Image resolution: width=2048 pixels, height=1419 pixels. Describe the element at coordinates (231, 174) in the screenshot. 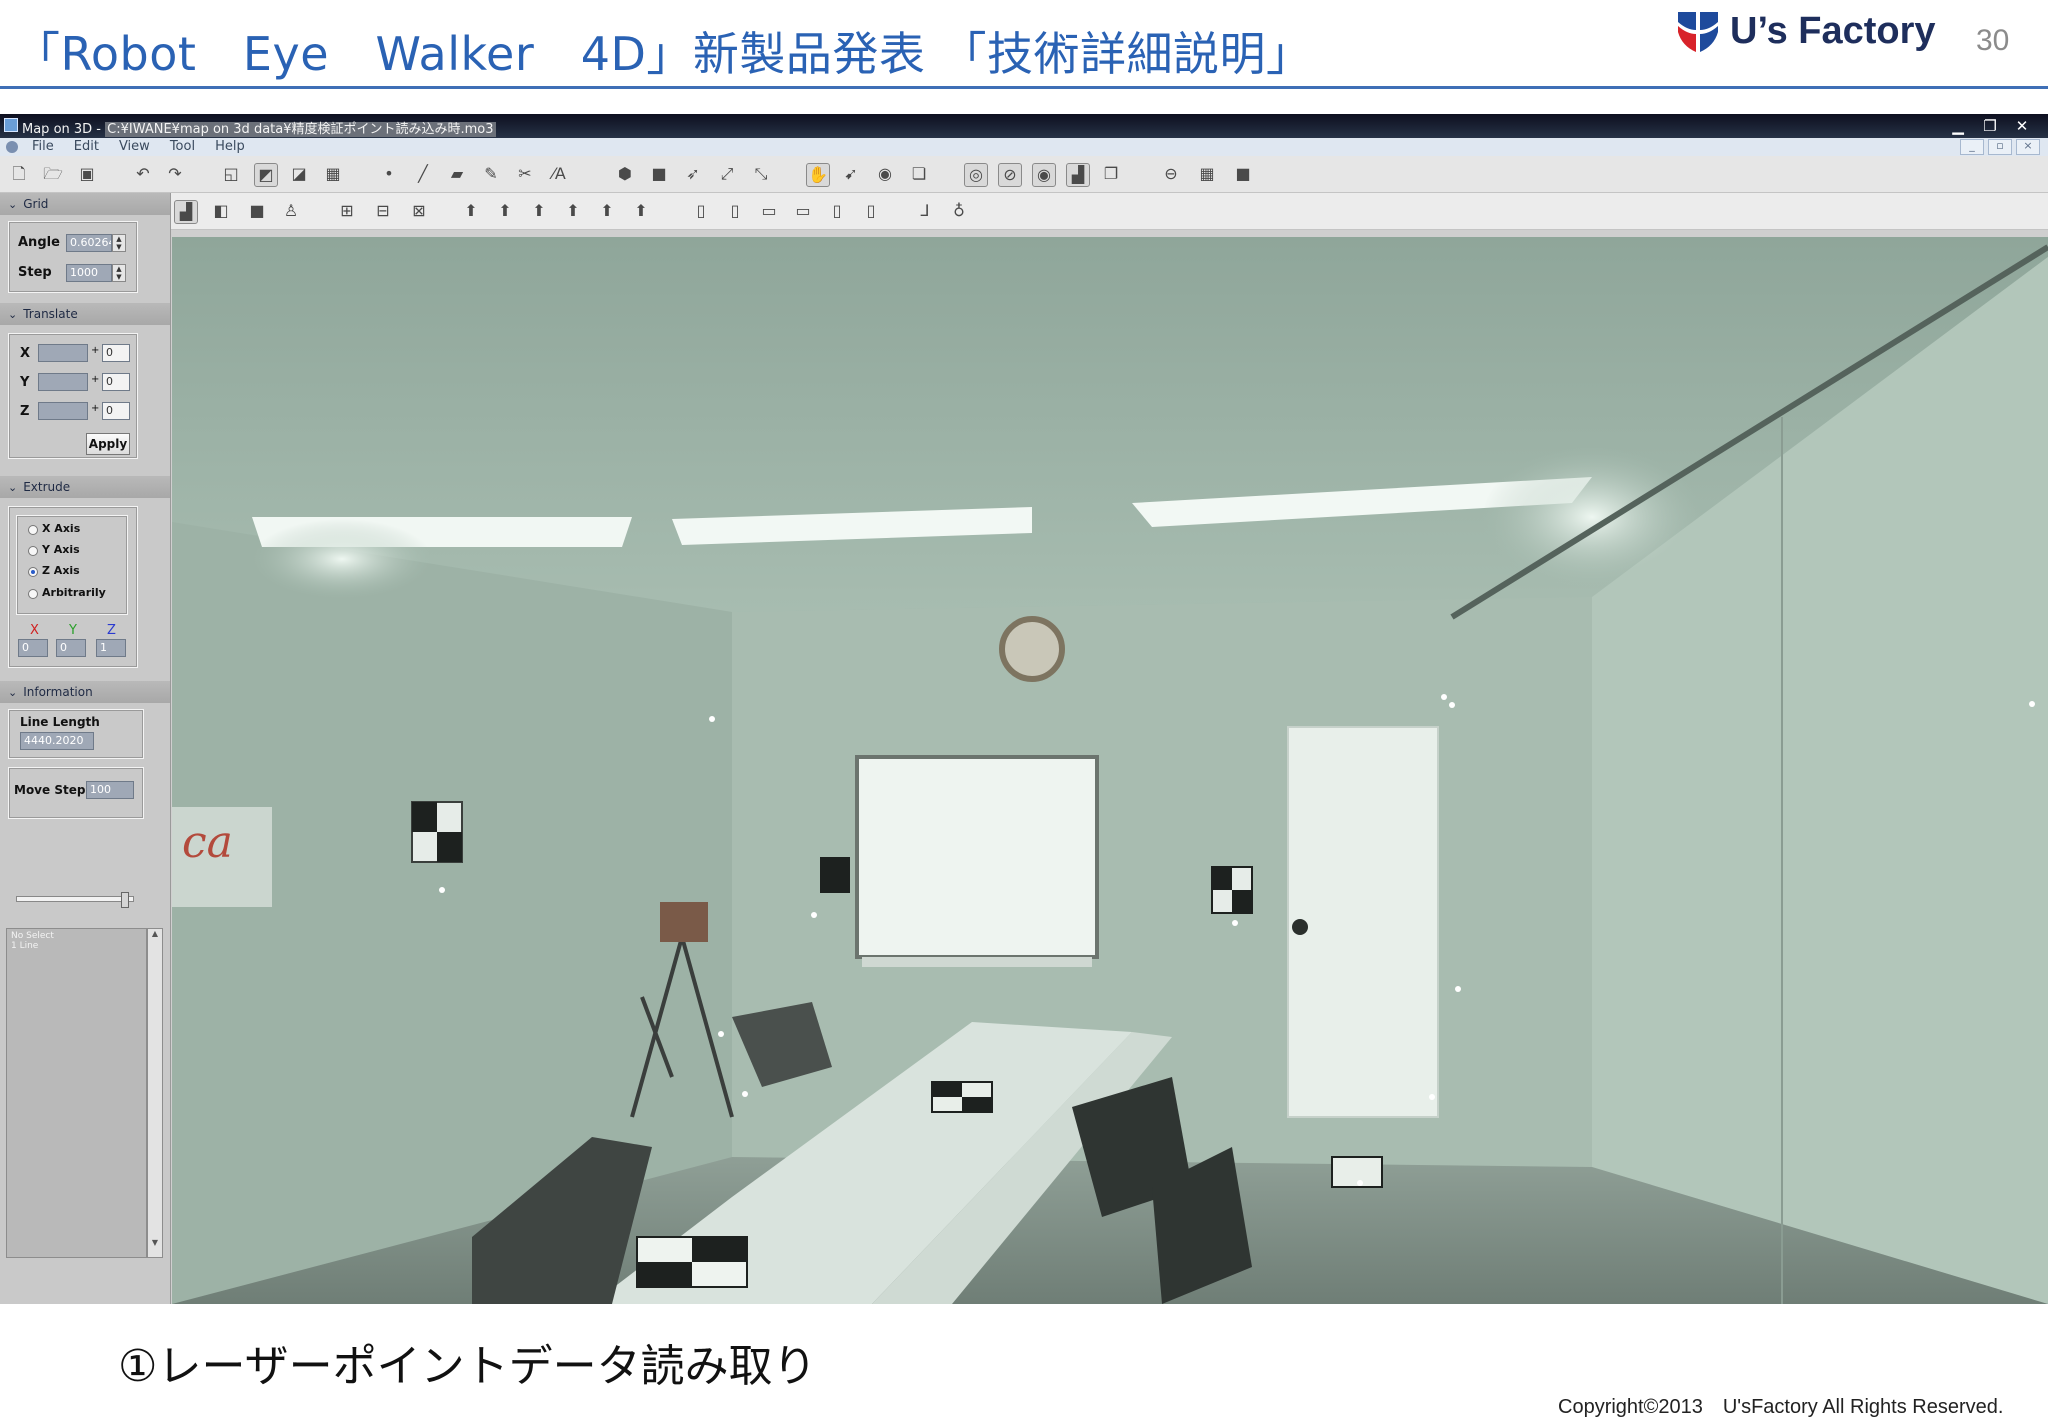

I see `view-mode-icon: ◱` at that location.